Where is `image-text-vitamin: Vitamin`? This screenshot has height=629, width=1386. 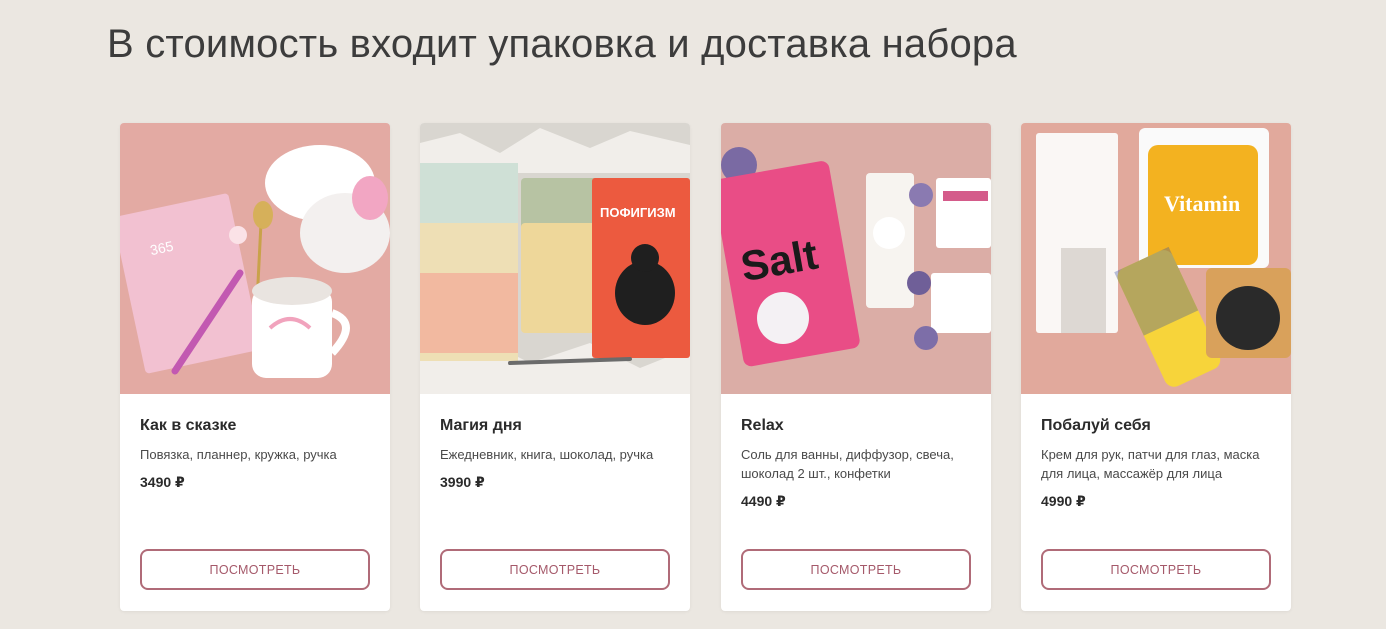
image-text-vitamin: Vitamin is located at coordinates (1202, 203).